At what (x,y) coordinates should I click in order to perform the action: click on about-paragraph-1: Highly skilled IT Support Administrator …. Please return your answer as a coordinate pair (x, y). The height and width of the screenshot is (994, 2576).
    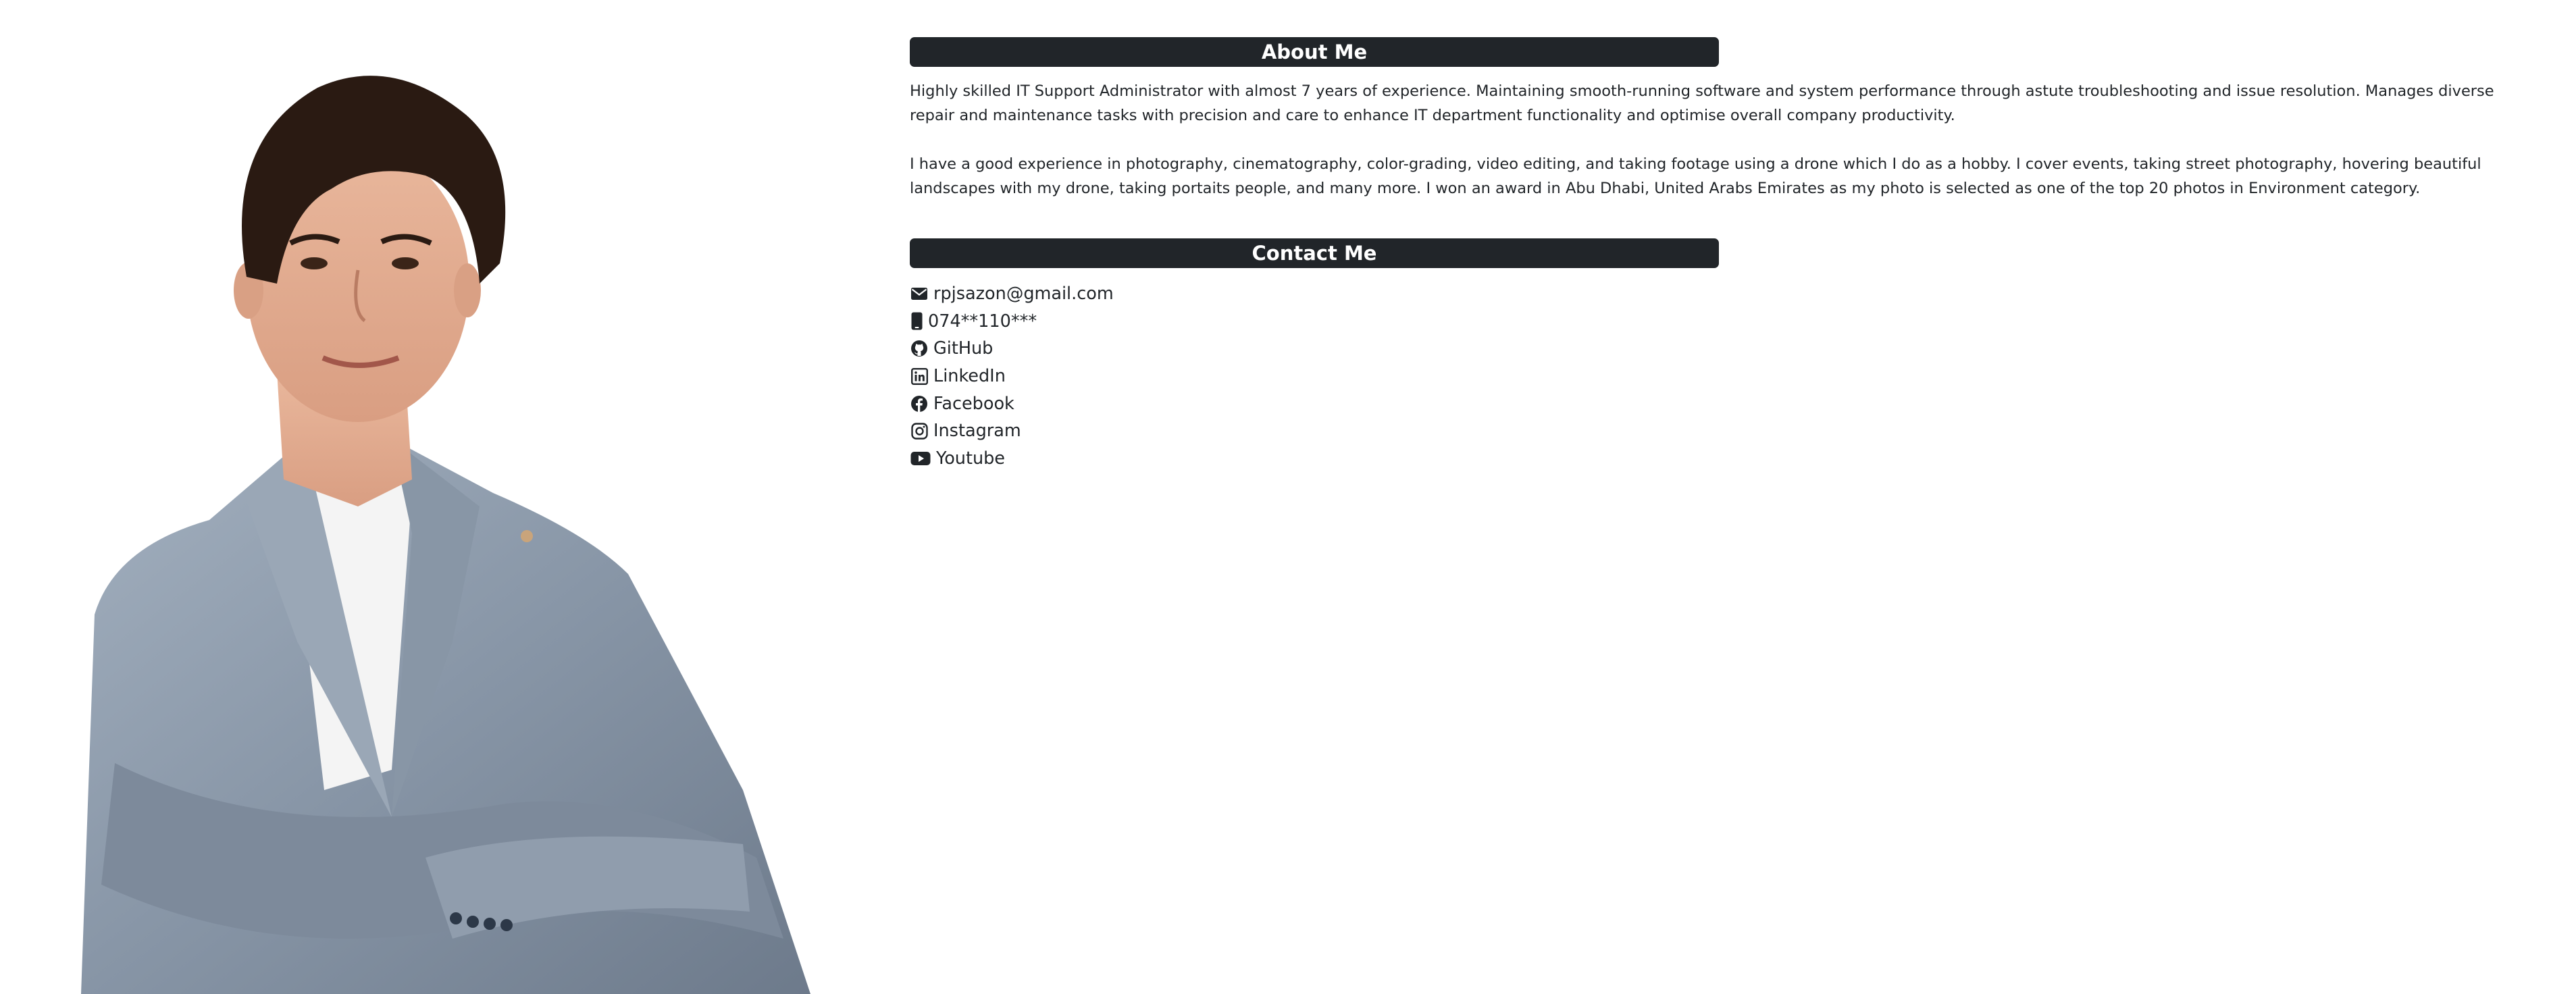
    Looking at the image, I should click on (1702, 103).